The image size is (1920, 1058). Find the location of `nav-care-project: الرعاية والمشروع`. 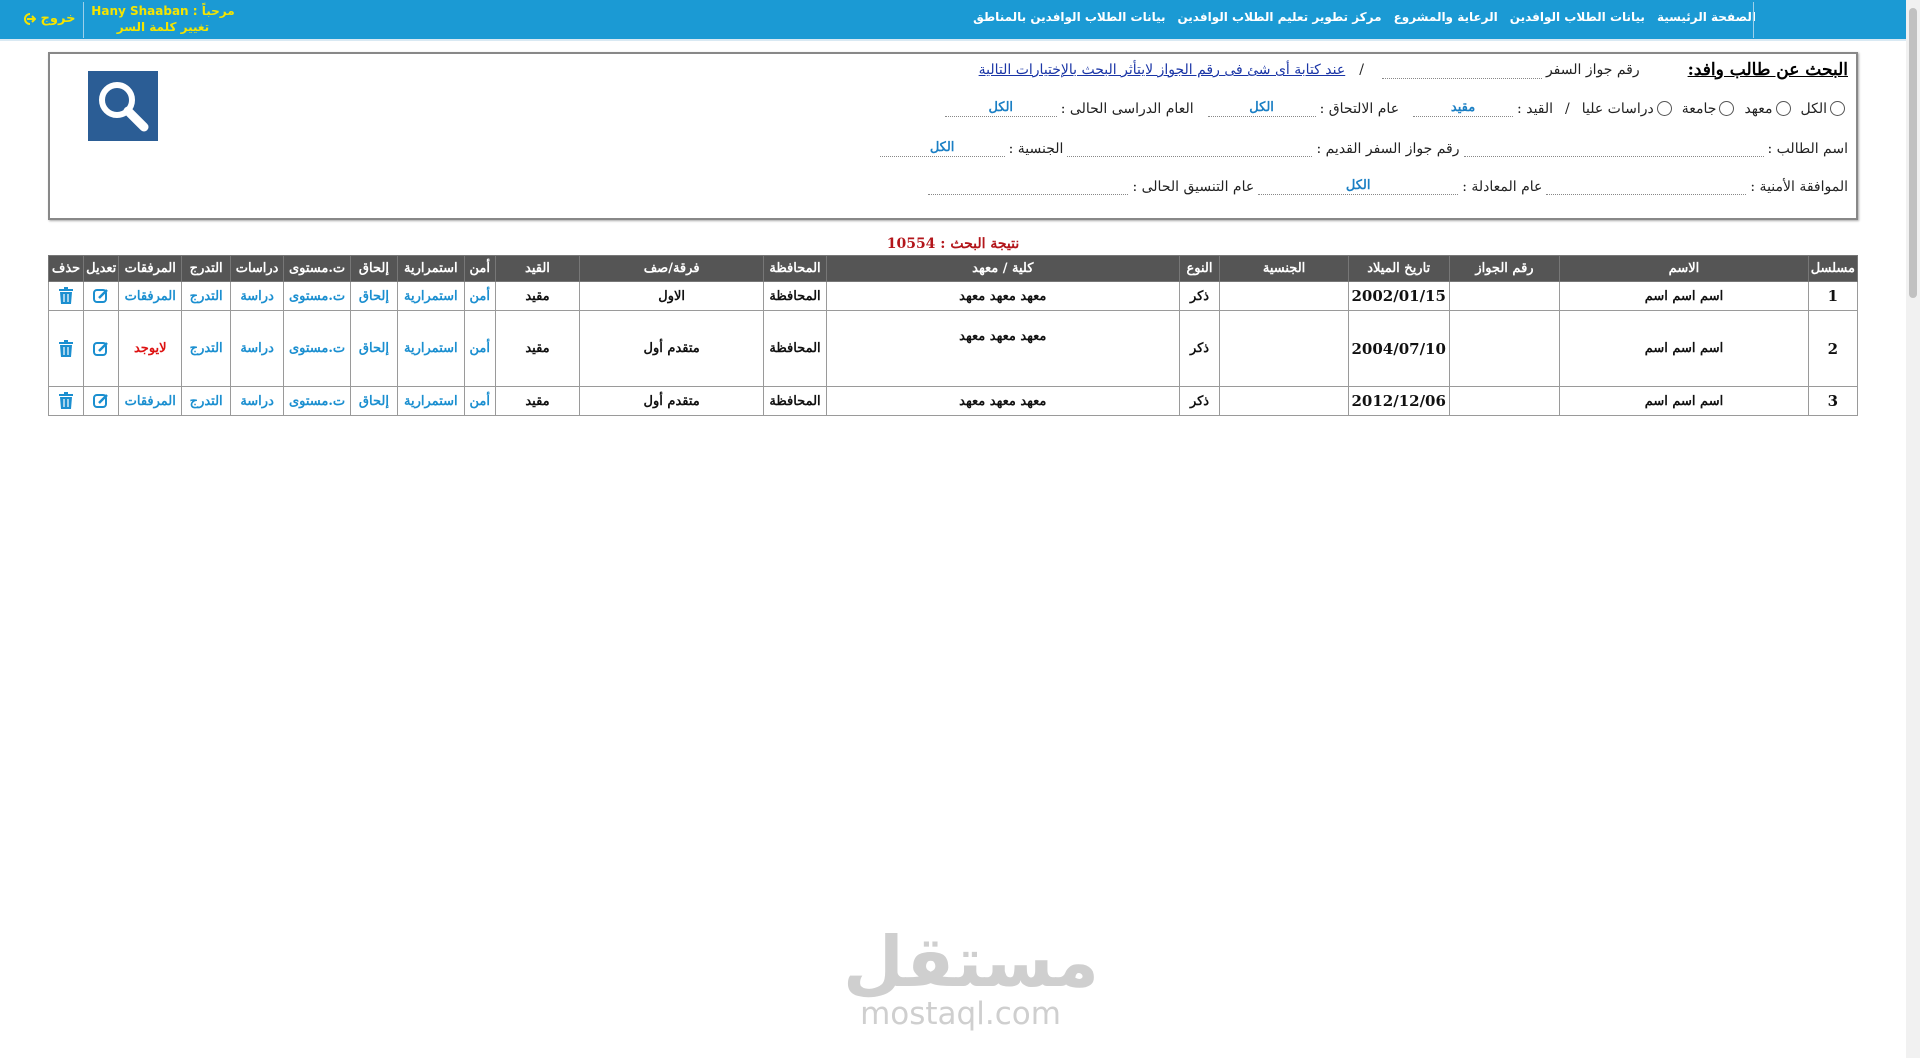

nav-care-project: الرعاية والمشروع is located at coordinates (1446, 17).